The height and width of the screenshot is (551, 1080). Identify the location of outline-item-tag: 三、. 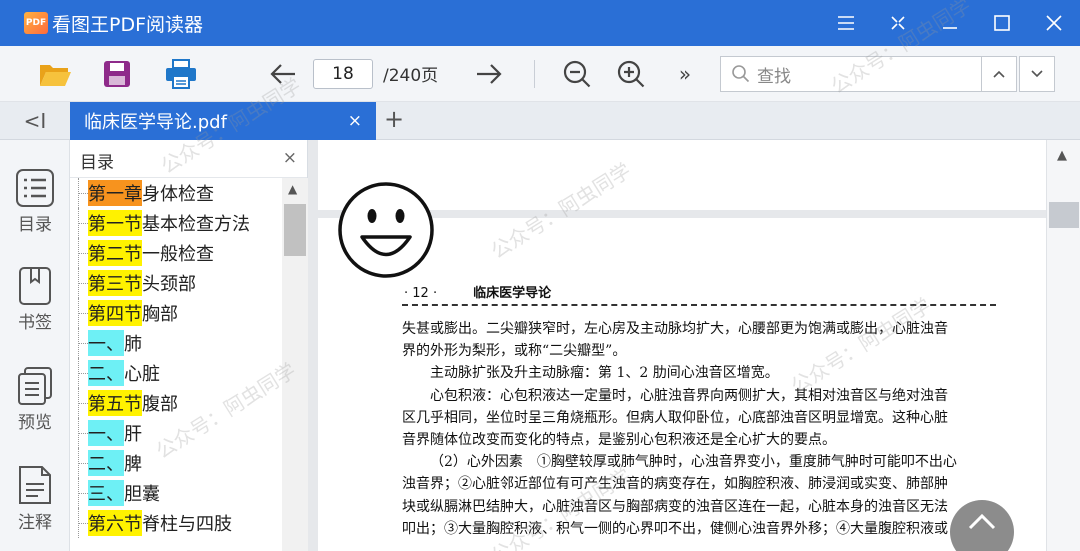
(106, 493).